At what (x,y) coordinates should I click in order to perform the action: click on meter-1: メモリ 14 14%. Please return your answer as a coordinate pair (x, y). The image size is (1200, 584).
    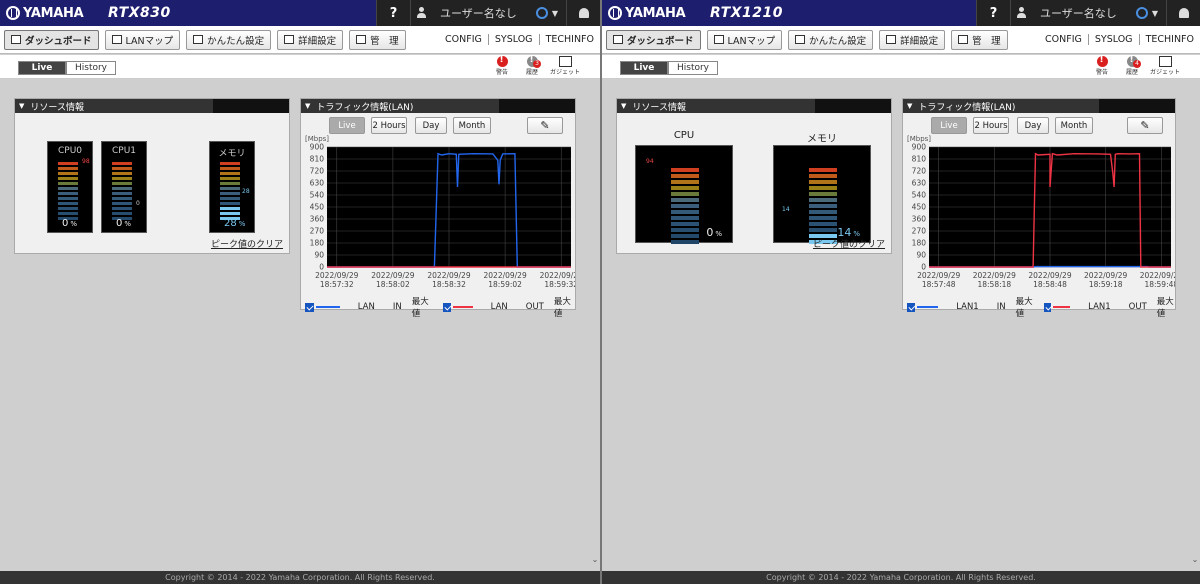
    Looking at the image, I should click on (822, 190).